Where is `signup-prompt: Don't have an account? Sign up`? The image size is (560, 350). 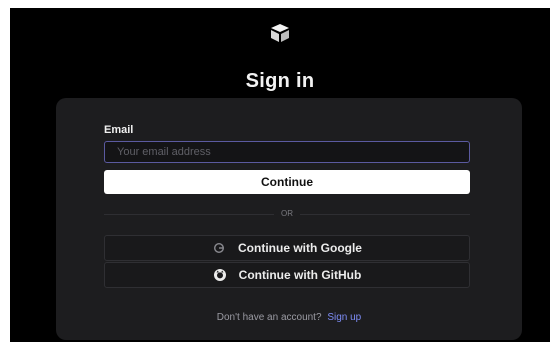
signup-prompt: Don't have an account? Sign up is located at coordinates (289, 317).